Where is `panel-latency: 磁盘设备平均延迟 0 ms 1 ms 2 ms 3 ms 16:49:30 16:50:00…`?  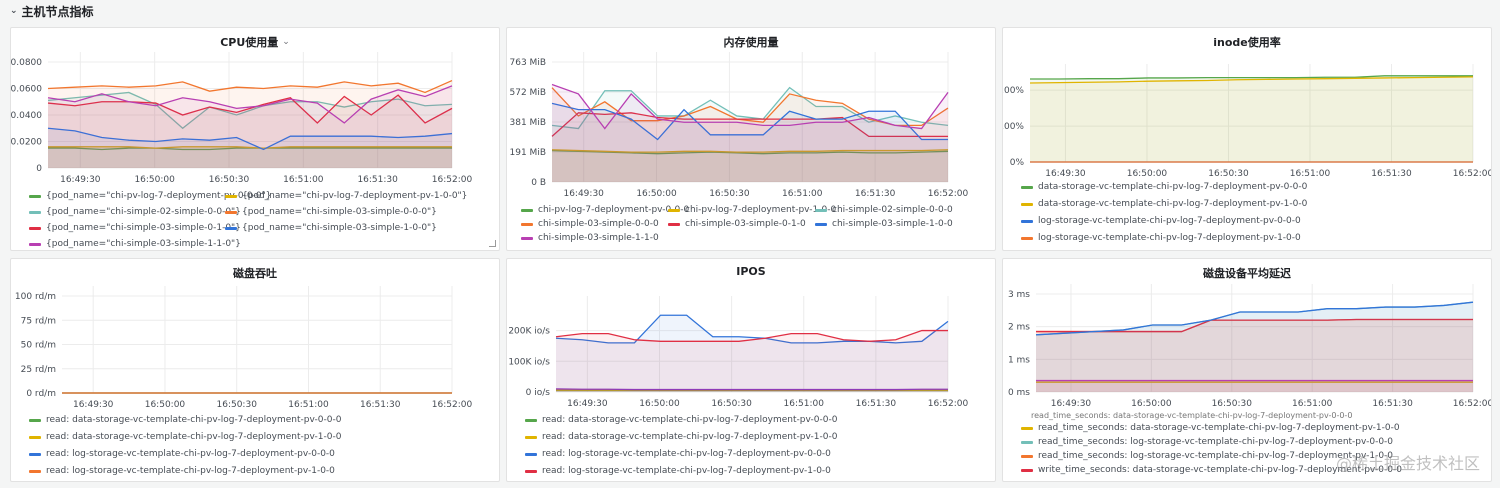 panel-latency: 磁盘设备平均延迟 0 ms 1 ms 2 ms 3 ms 16:49:30 16:50:00… is located at coordinates (1247, 370).